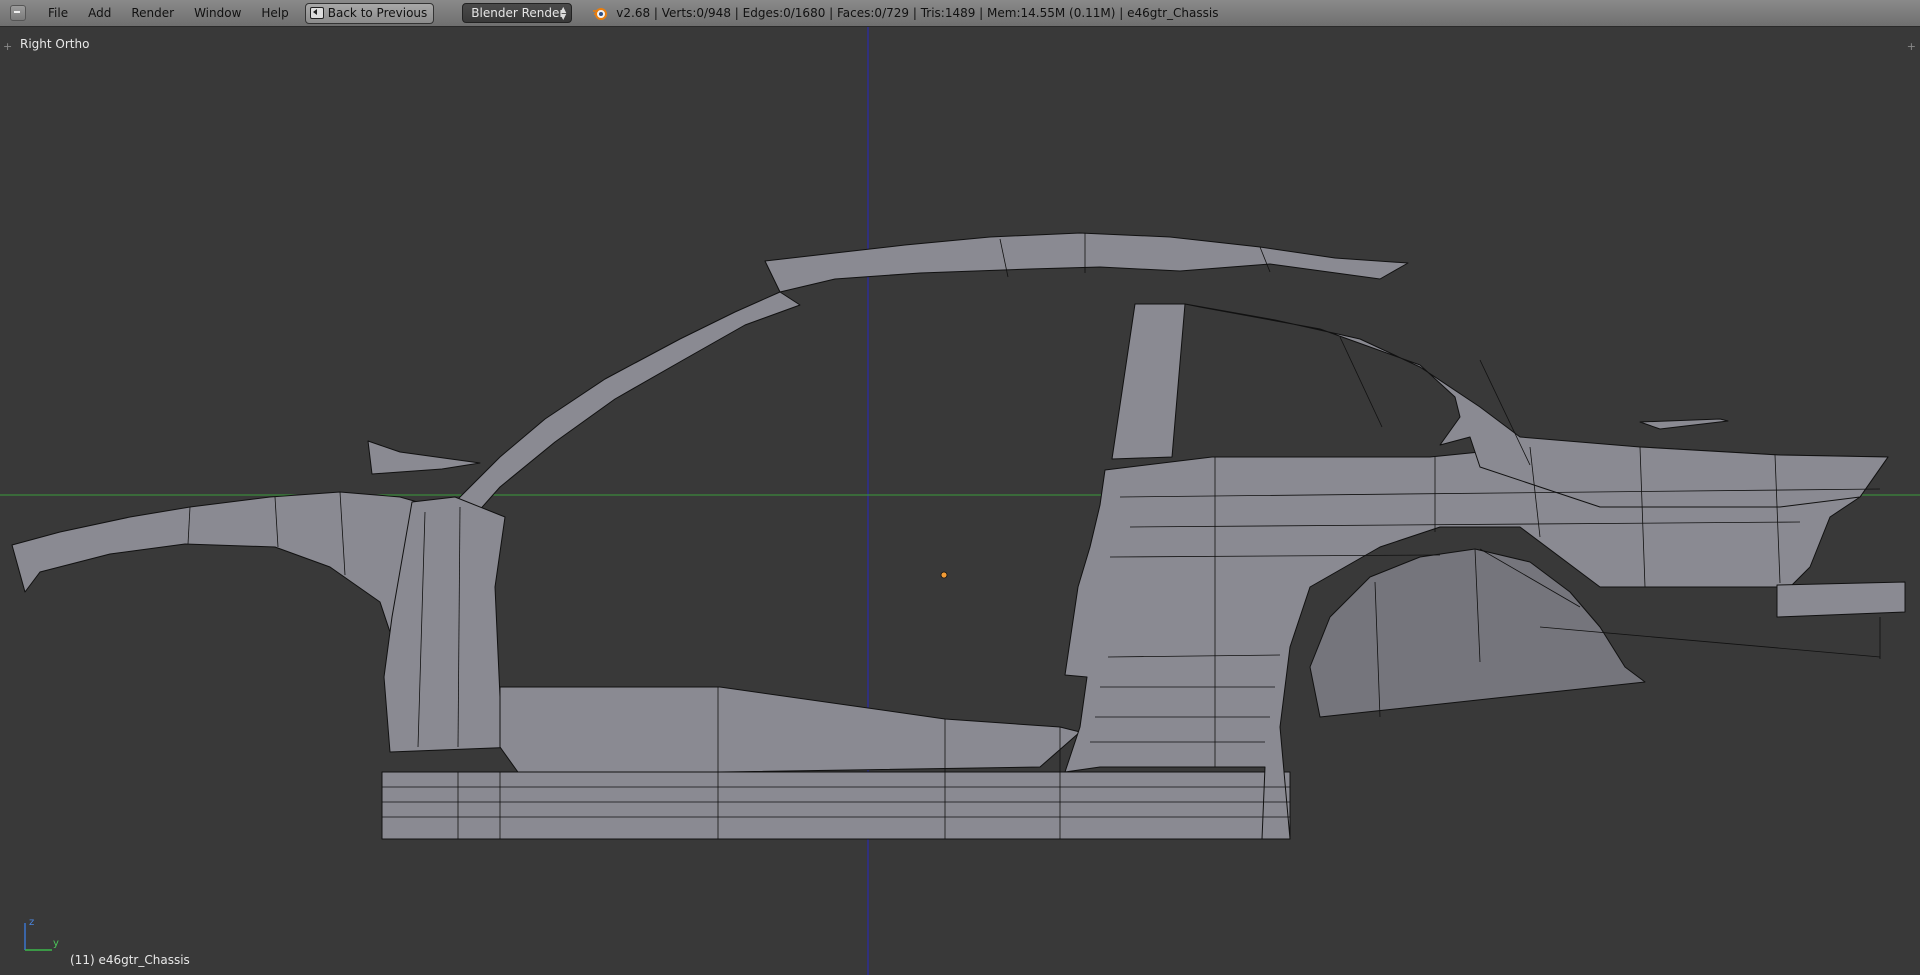 Image resolution: width=1920 pixels, height=975 pixels. Describe the element at coordinates (18, 13) in the screenshot. I see `editor-type-button` at that location.